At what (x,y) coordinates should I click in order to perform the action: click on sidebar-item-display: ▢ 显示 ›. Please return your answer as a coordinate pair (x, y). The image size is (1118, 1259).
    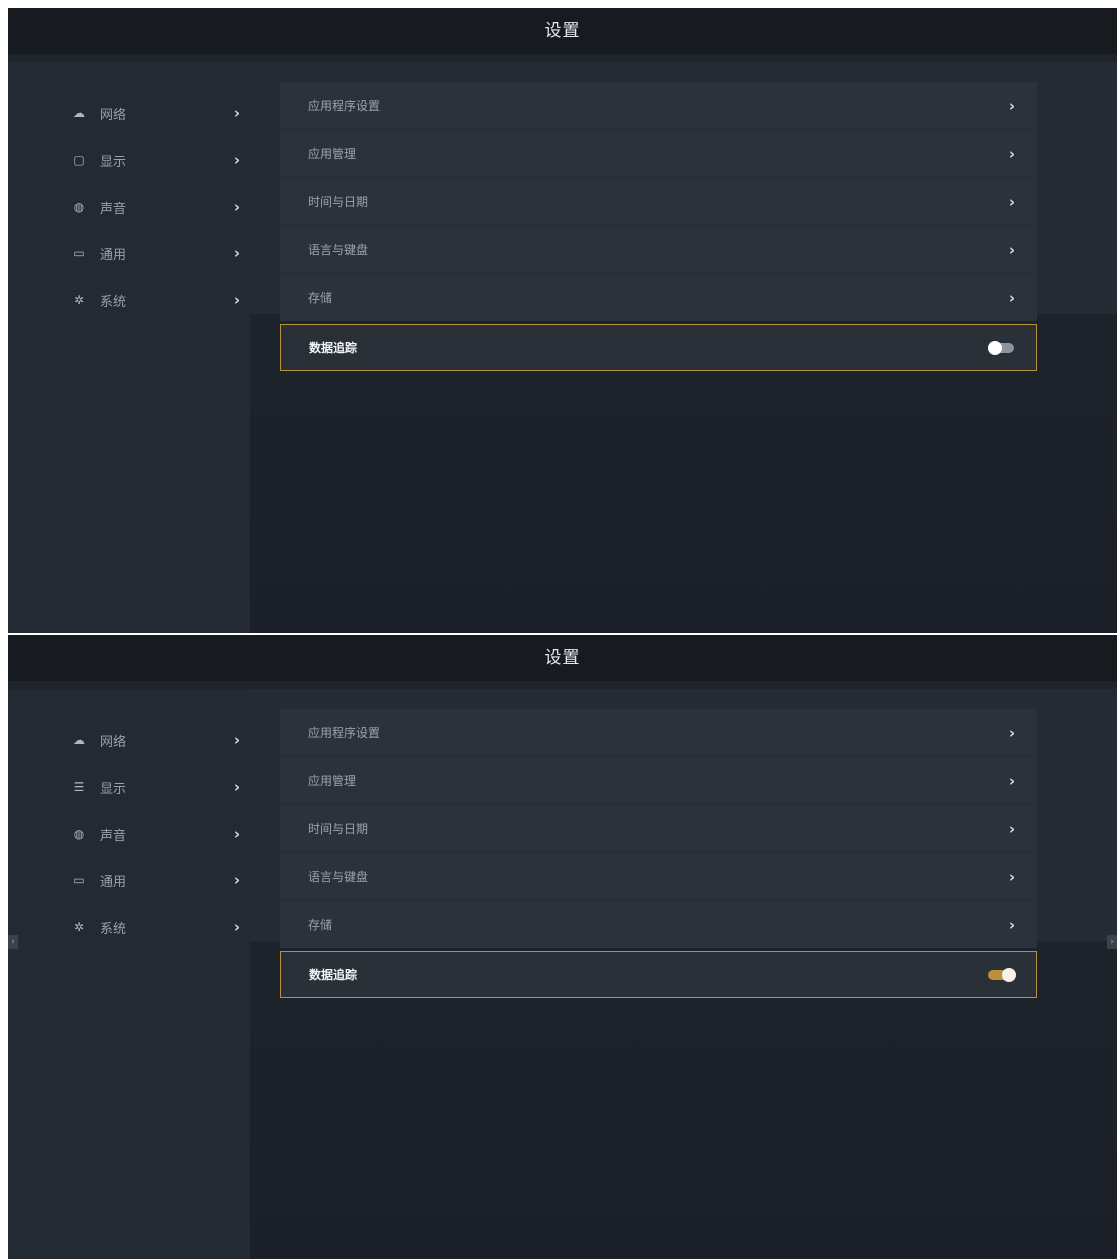
    Looking at the image, I should click on (155, 160).